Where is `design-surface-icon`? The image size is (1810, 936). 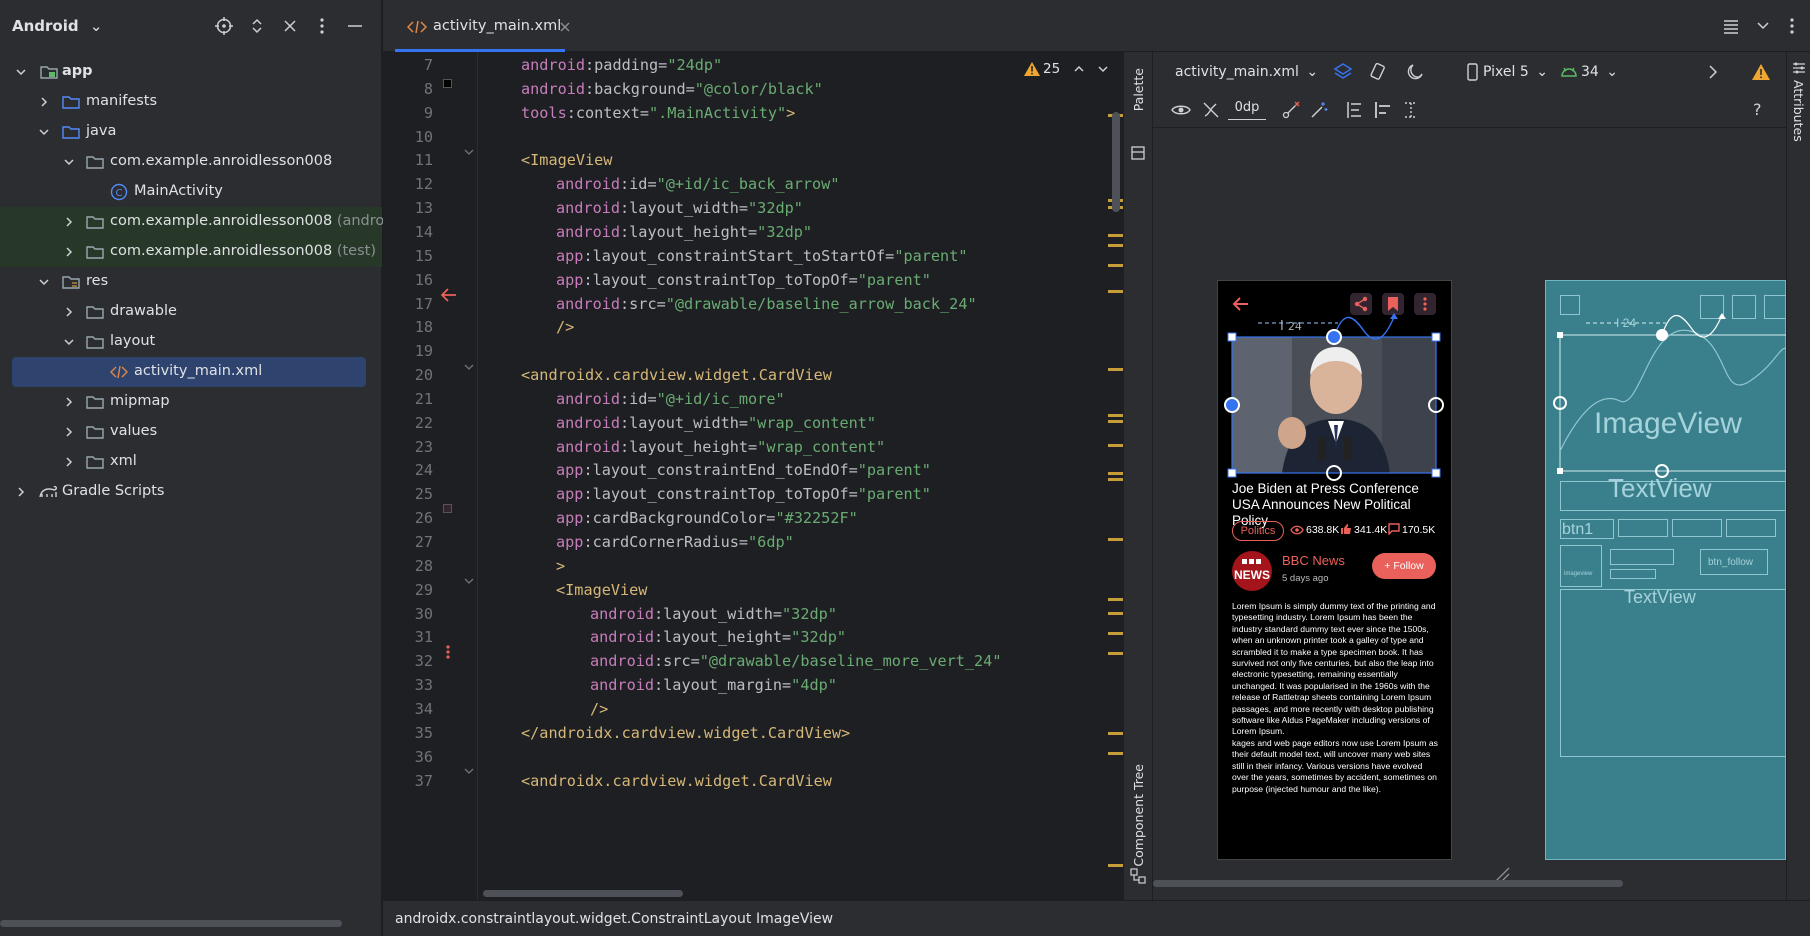
design-surface-icon is located at coordinates (1343, 72).